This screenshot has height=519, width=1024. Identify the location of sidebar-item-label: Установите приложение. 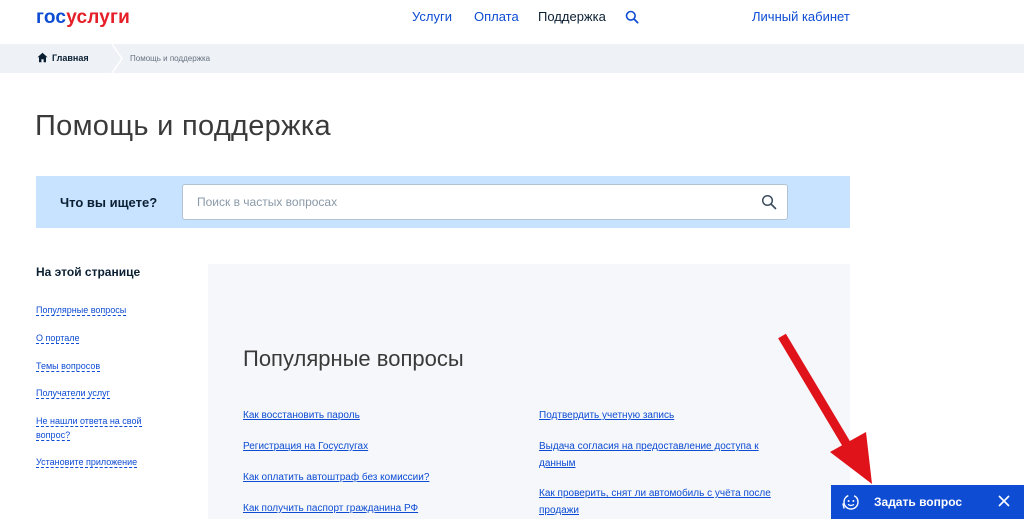
(87, 462).